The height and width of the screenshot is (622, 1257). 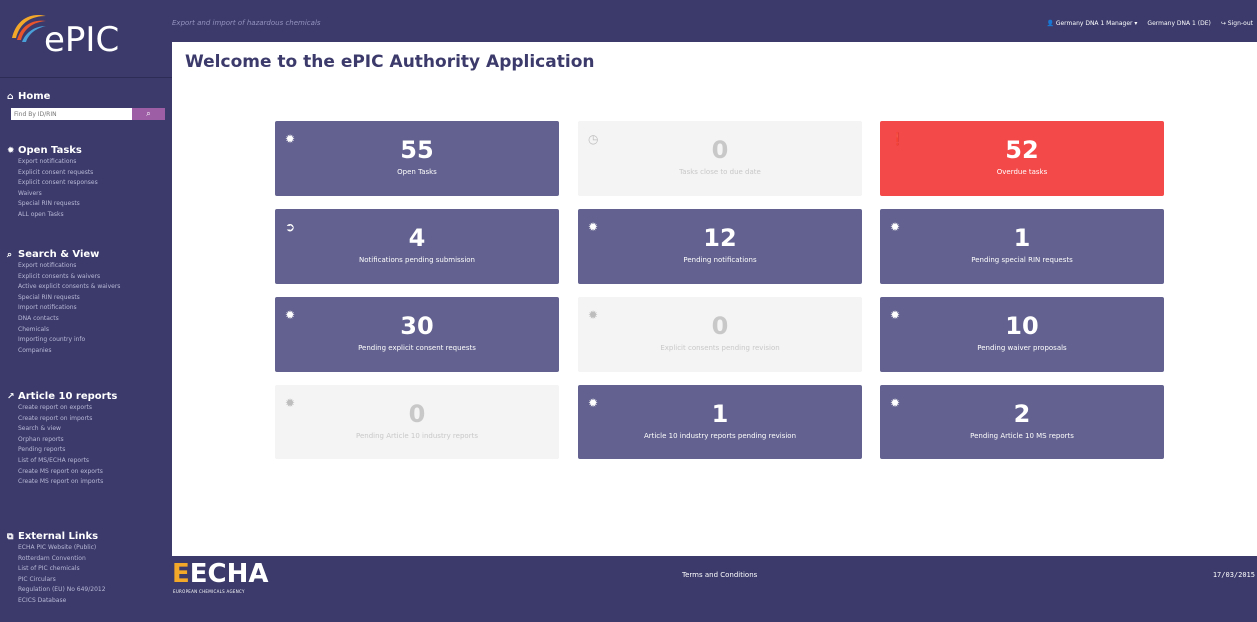 I want to click on sidebar-section-label: Open Tasks, so click(x=50, y=150).